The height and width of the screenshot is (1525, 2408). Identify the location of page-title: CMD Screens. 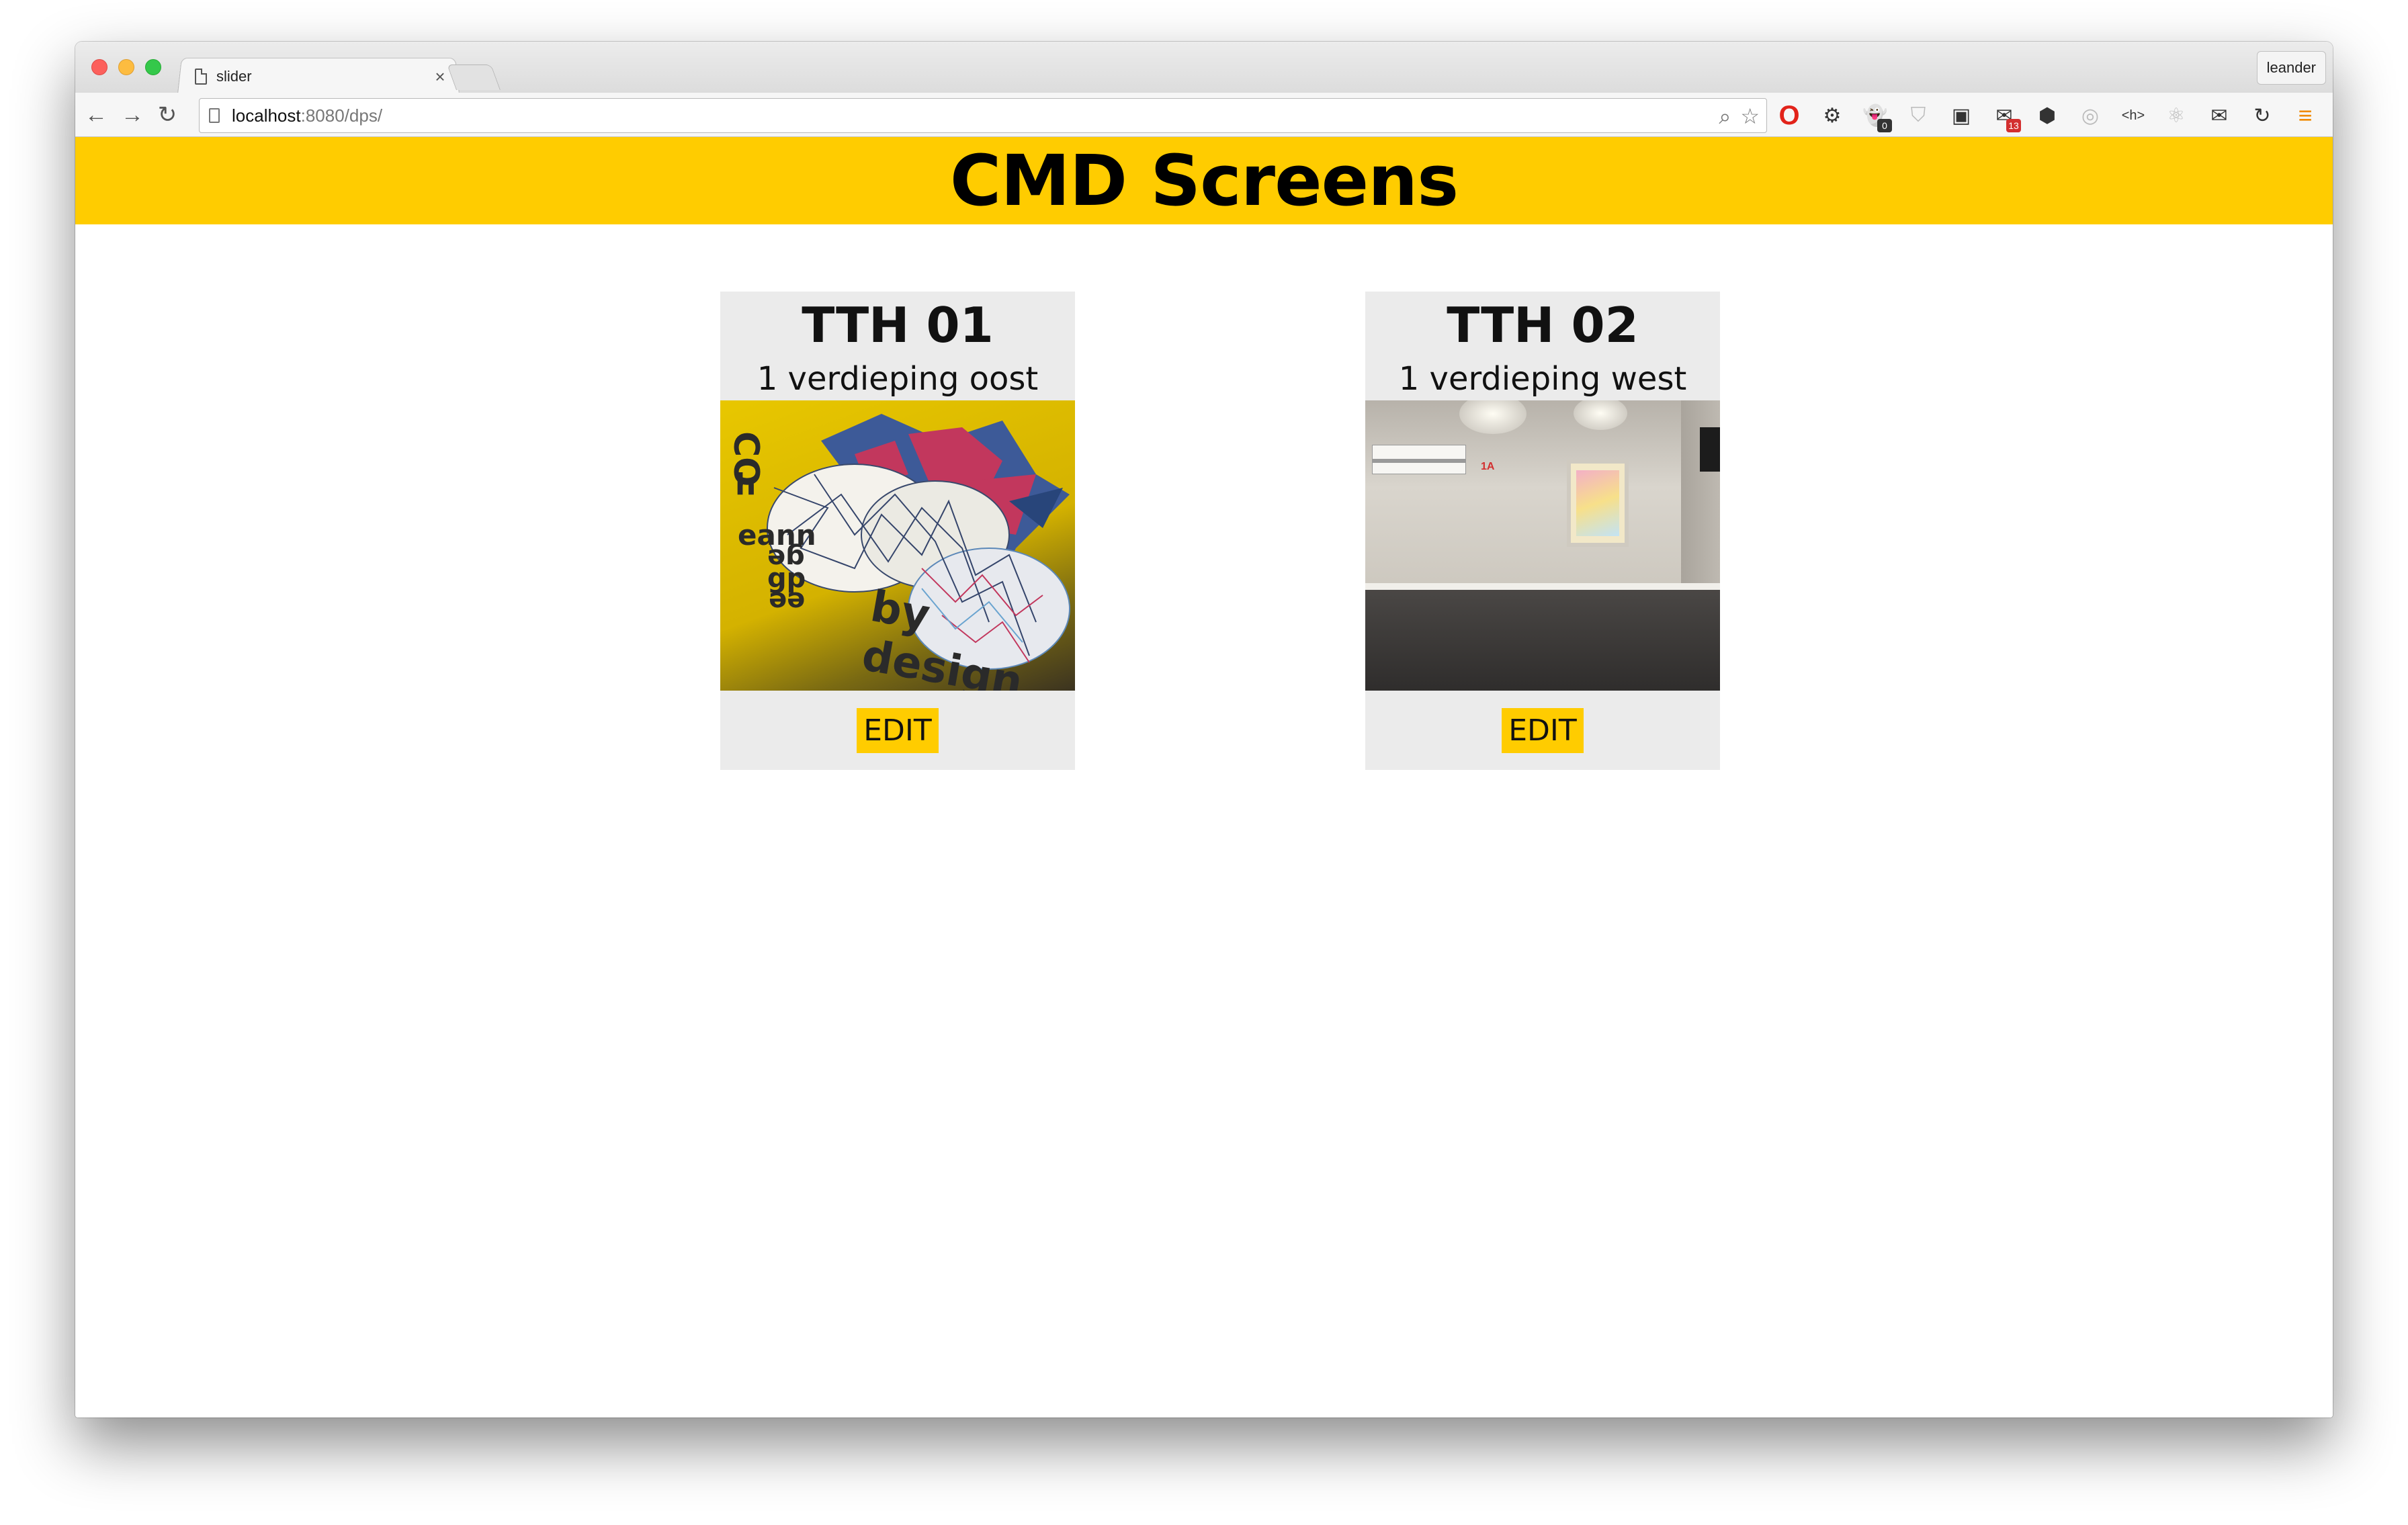
(1204, 181).